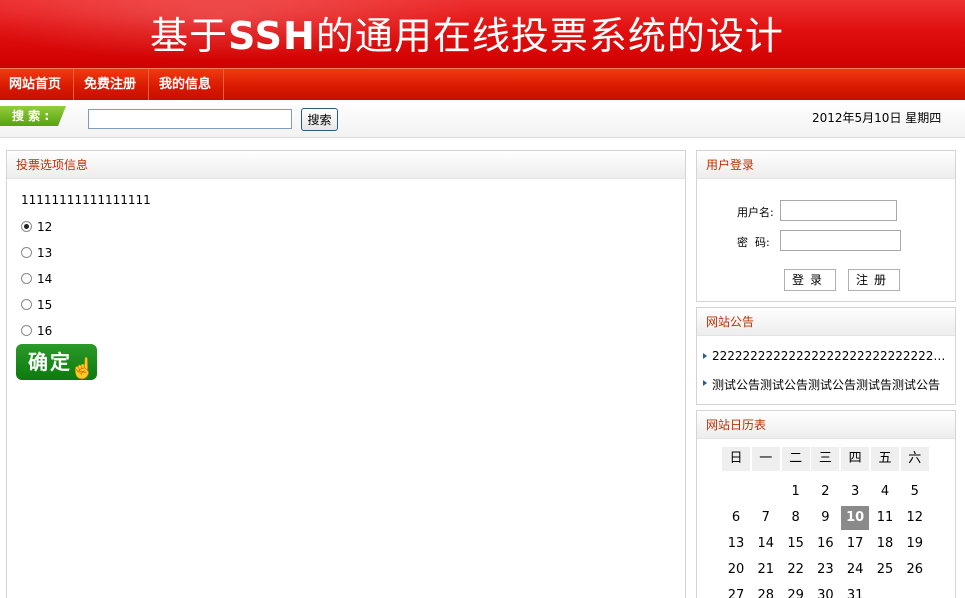 The image size is (965, 598). What do you see at coordinates (840, 240) in the screenshot?
I see `password-input` at bounding box center [840, 240].